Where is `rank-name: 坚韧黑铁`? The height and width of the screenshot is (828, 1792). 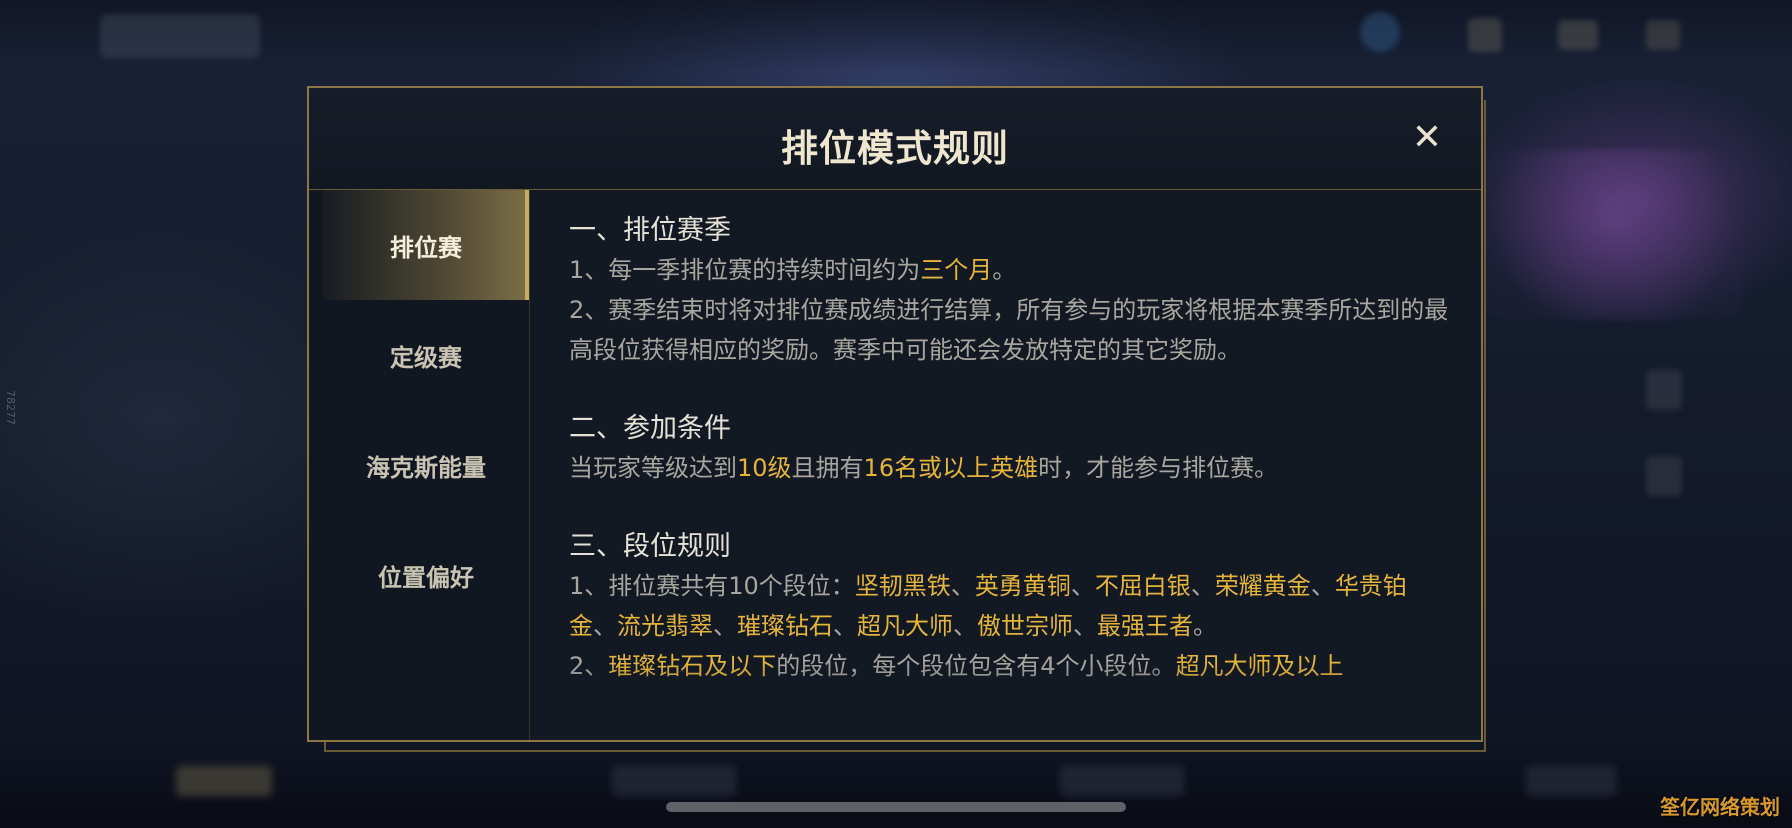
rank-name: 坚韧黑铁 is located at coordinates (902, 586).